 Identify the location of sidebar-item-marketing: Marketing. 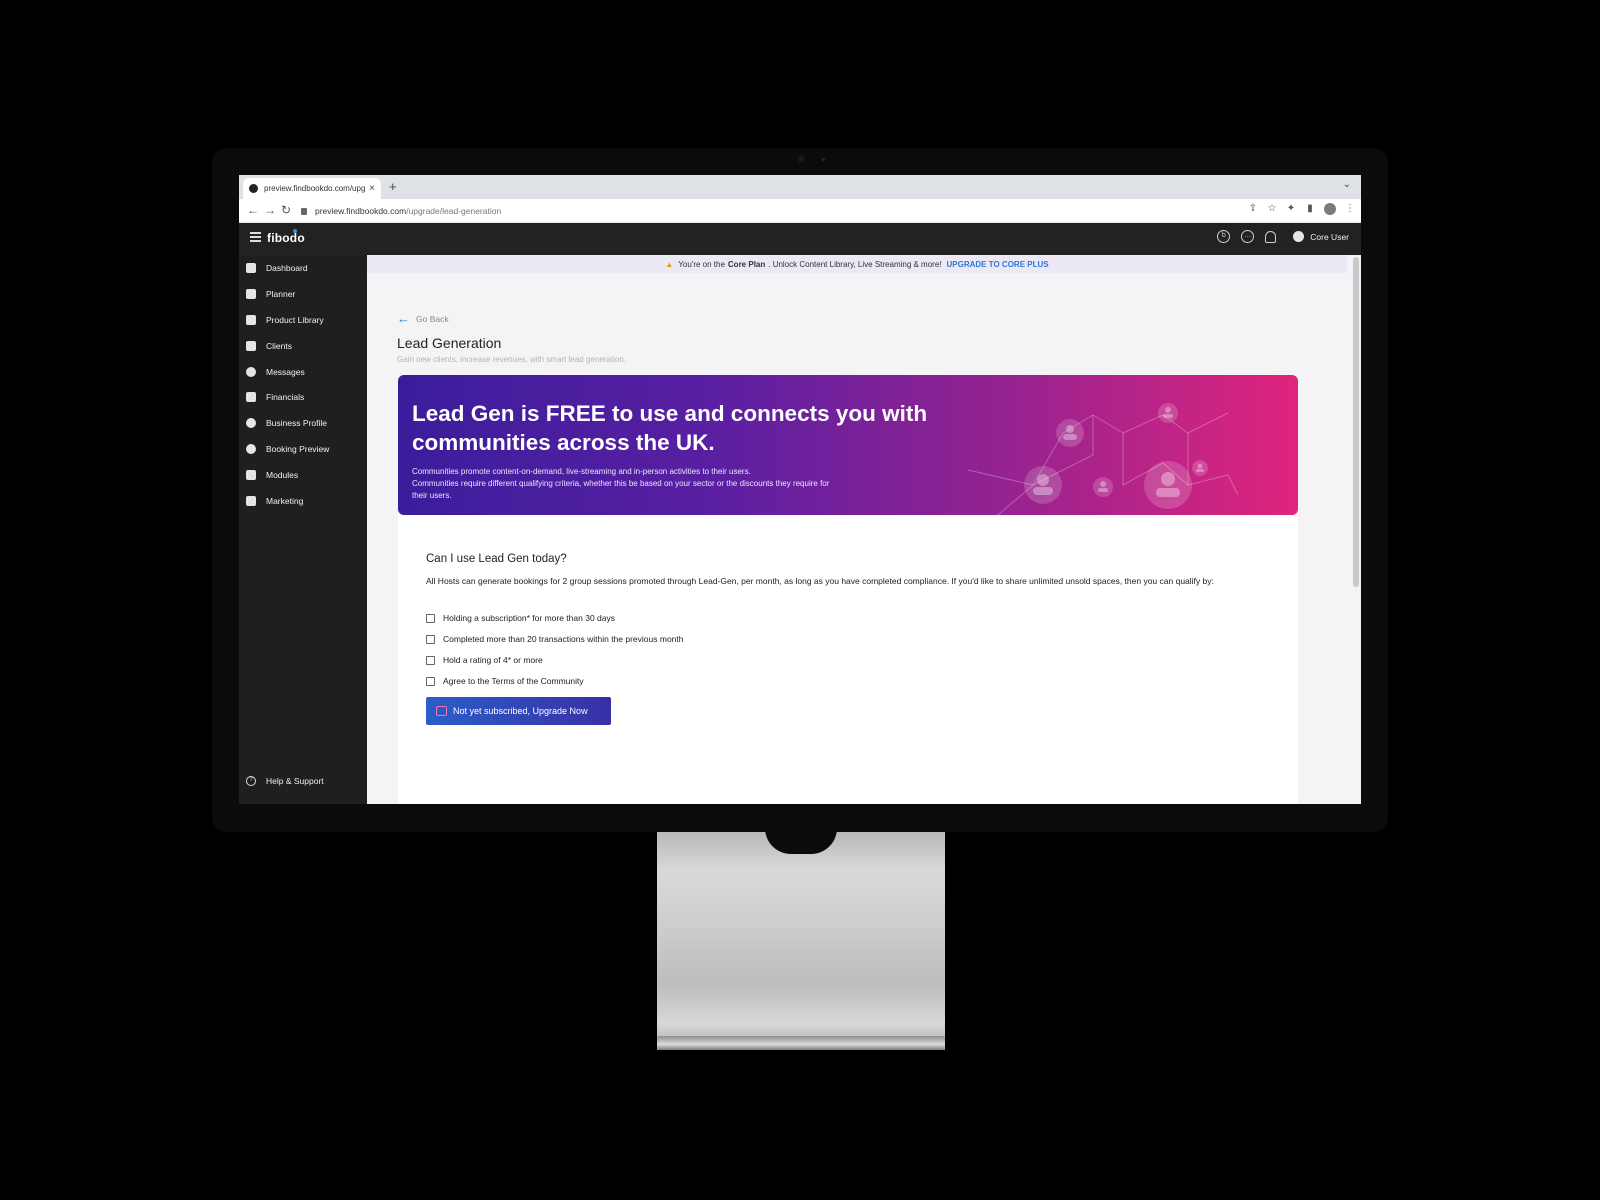
(303, 501).